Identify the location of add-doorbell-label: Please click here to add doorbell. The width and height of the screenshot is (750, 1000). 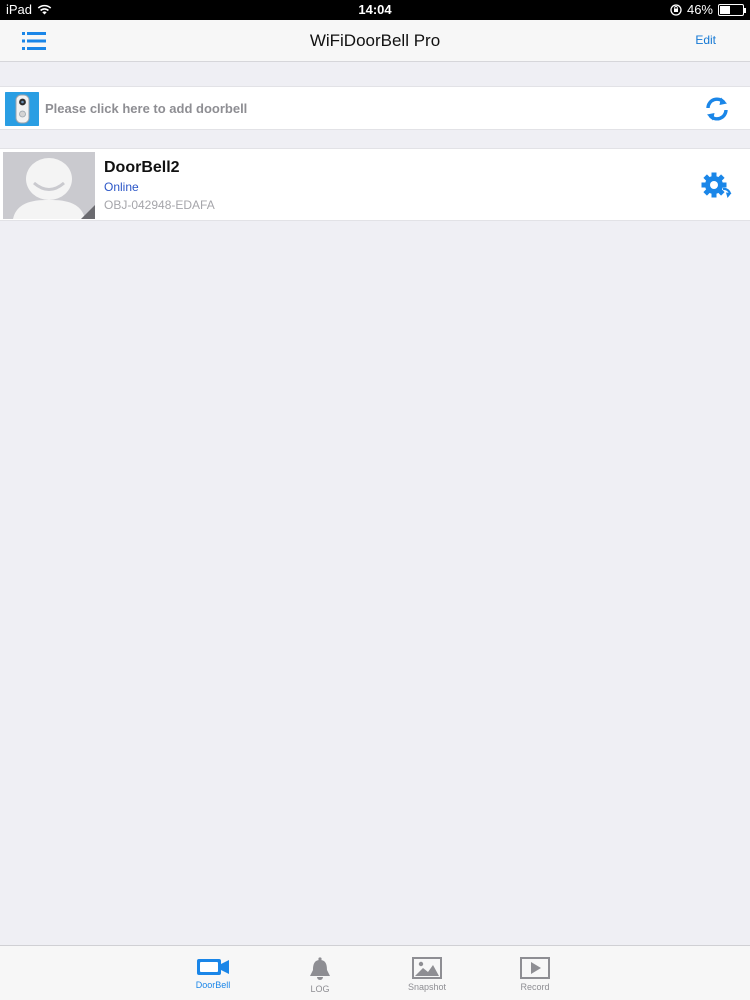
(146, 108).